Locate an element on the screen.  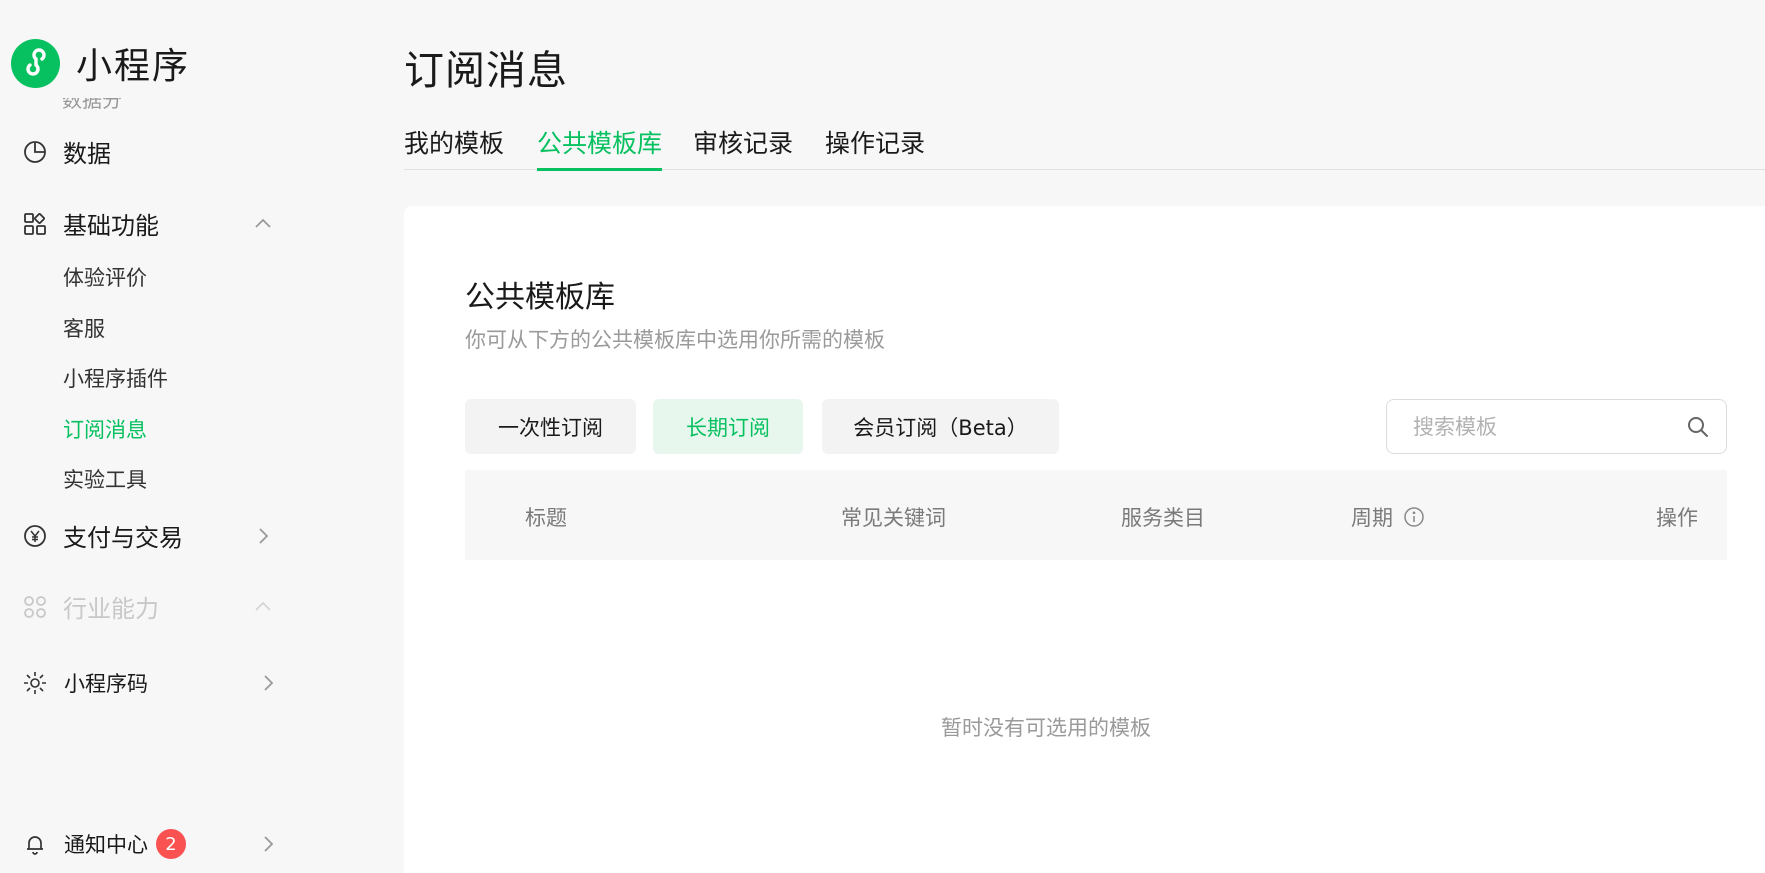
sidebar-item-label: 支付与交易 is located at coordinates (123, 538).